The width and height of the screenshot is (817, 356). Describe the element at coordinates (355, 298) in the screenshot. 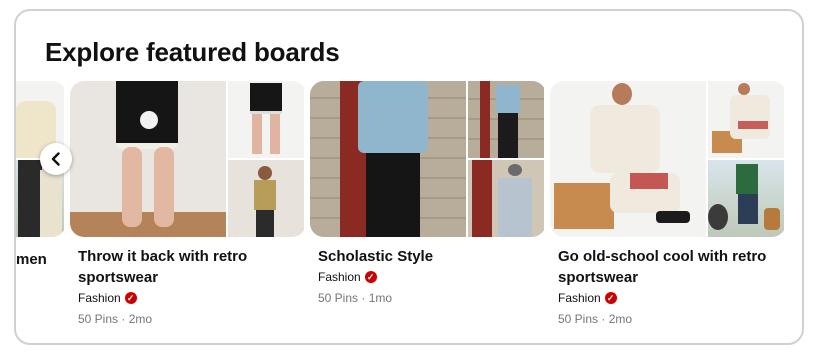

I see `board-meta: 50 Pins · 1mo` at that location.